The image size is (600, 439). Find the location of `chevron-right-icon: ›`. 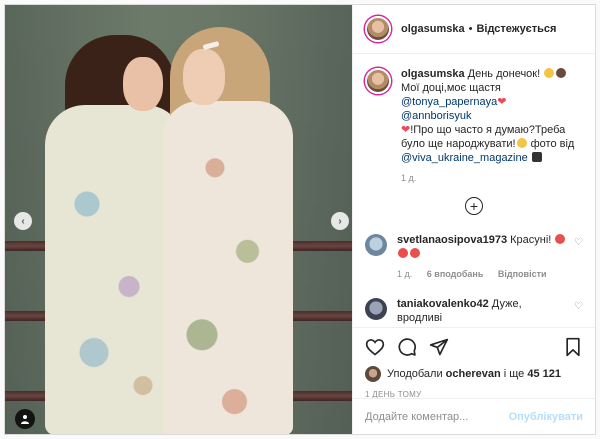

chevron-right-icon: › is located at coordinates (340, 221).